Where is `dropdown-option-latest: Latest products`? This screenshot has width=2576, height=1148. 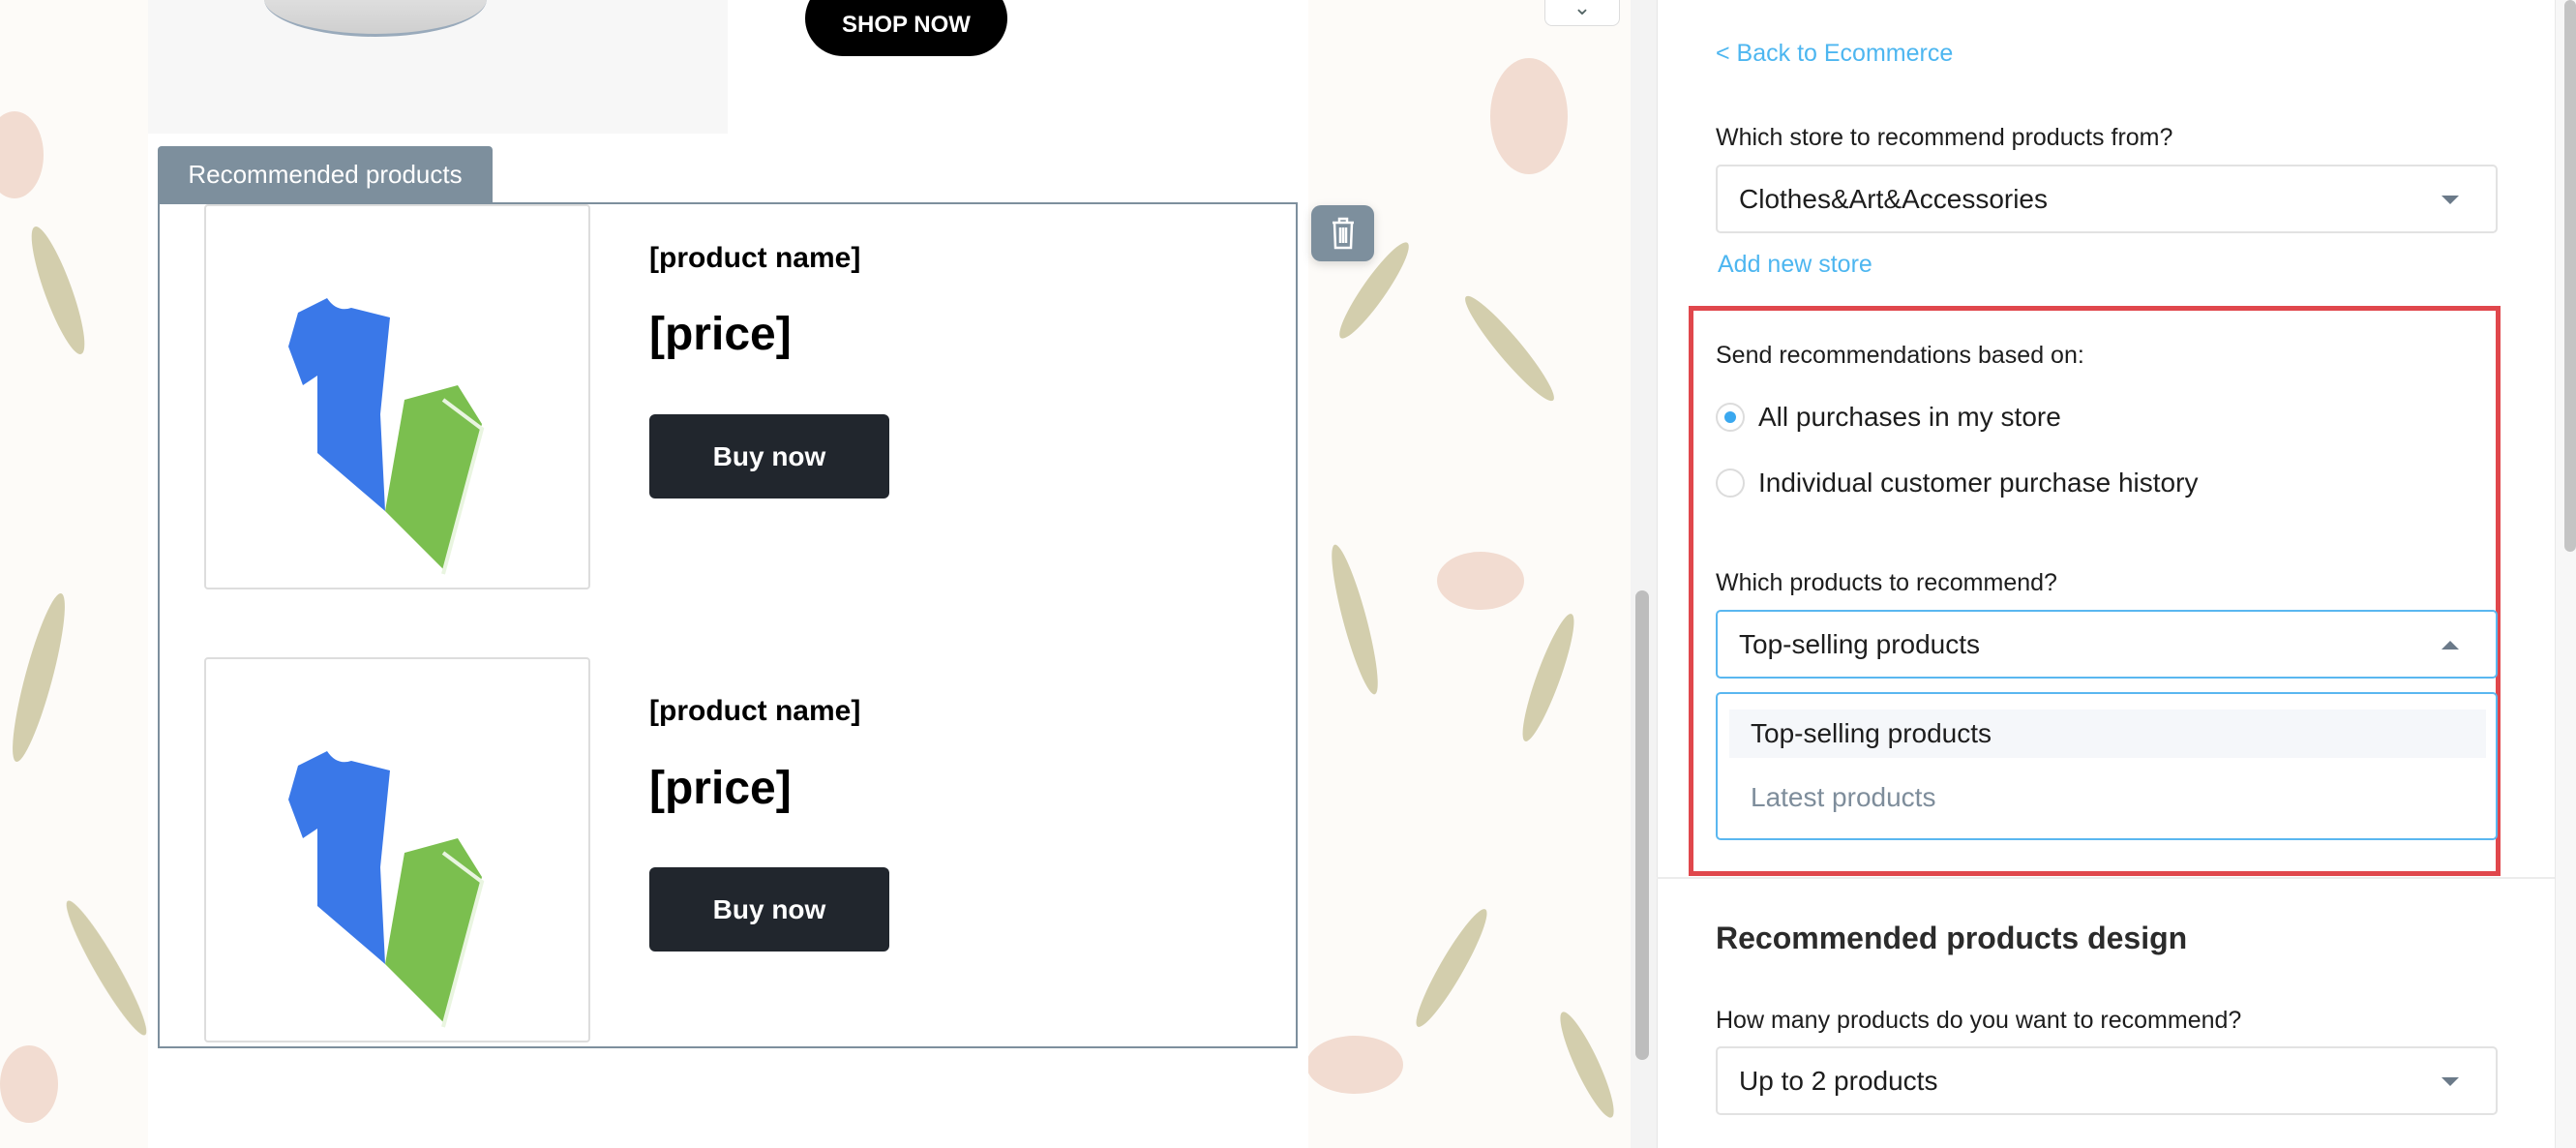
dropdown-option-latest: Latest products is located at coordinates (2107, 797).